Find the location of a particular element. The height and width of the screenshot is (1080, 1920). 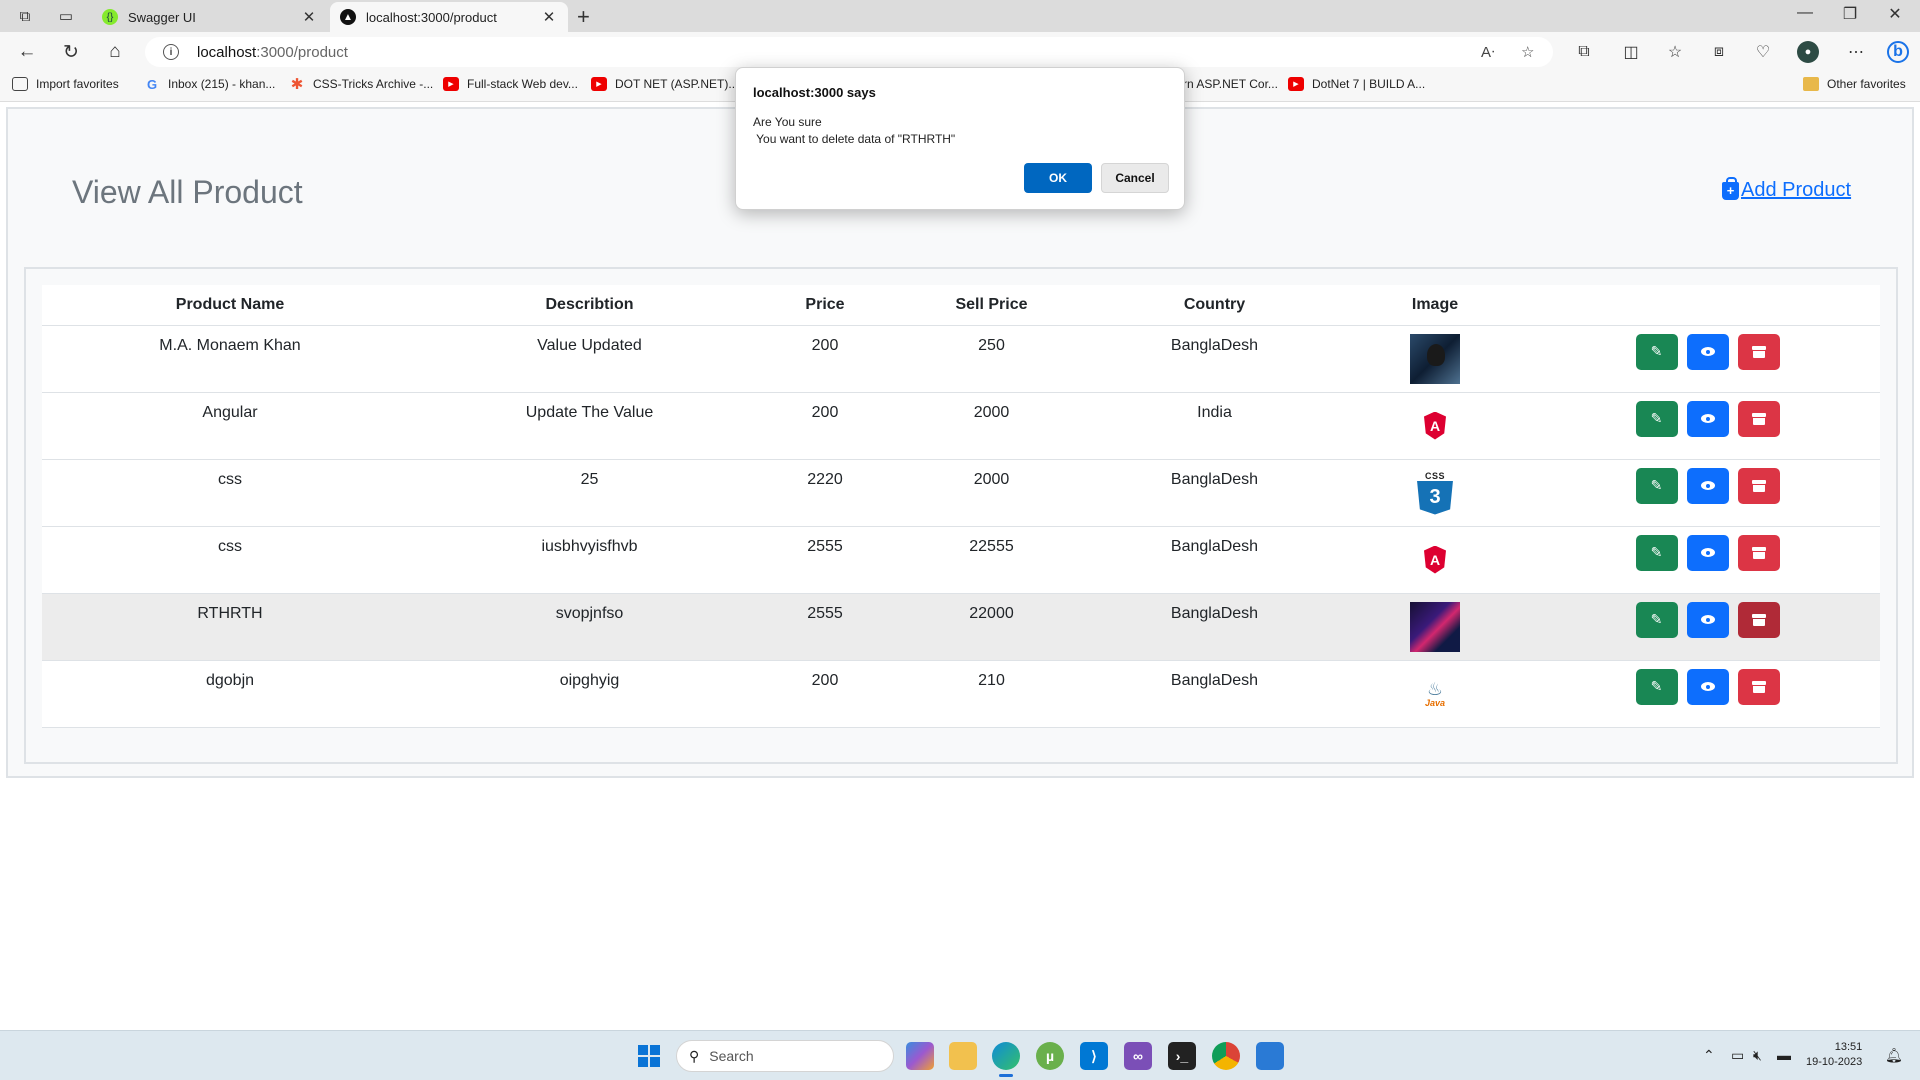

bookmark-label: Other favorites is located at coordinates (1866, 84).